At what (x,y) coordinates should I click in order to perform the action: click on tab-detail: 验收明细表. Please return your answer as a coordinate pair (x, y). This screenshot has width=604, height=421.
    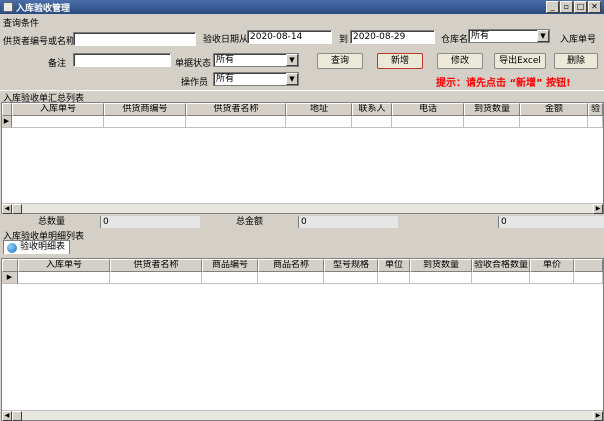
    Looking at the image, I should click on (37, 247).